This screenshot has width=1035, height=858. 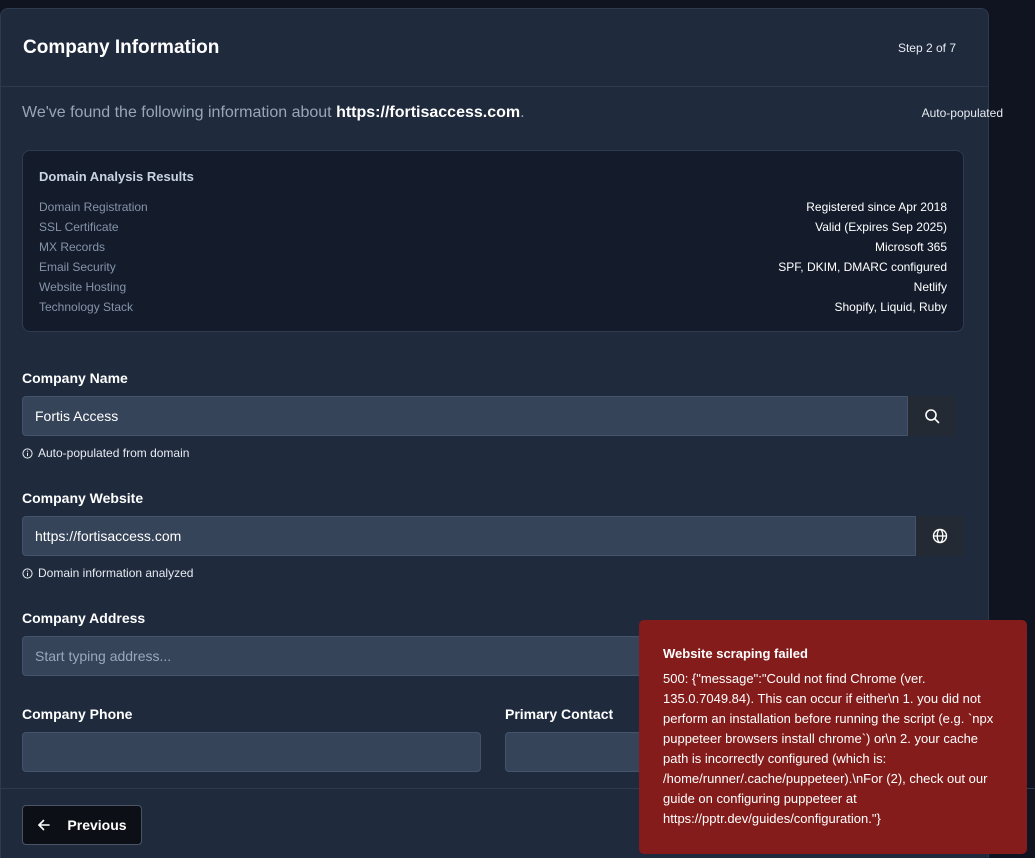 I want to click on search-icon, so click(x=932, y=416).